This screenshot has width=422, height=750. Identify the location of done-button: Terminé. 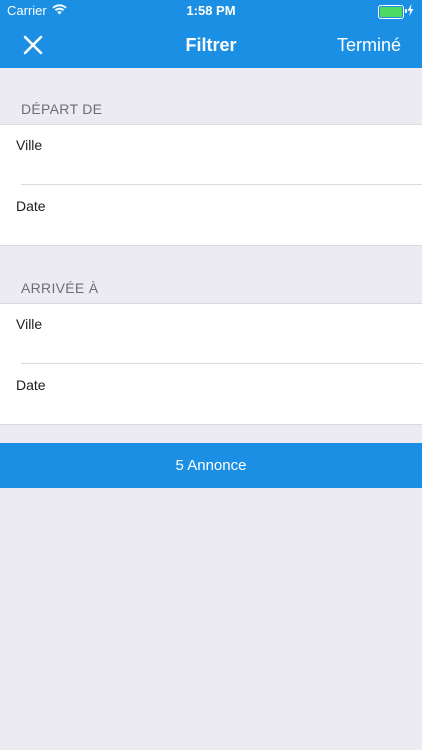
(369, 45).